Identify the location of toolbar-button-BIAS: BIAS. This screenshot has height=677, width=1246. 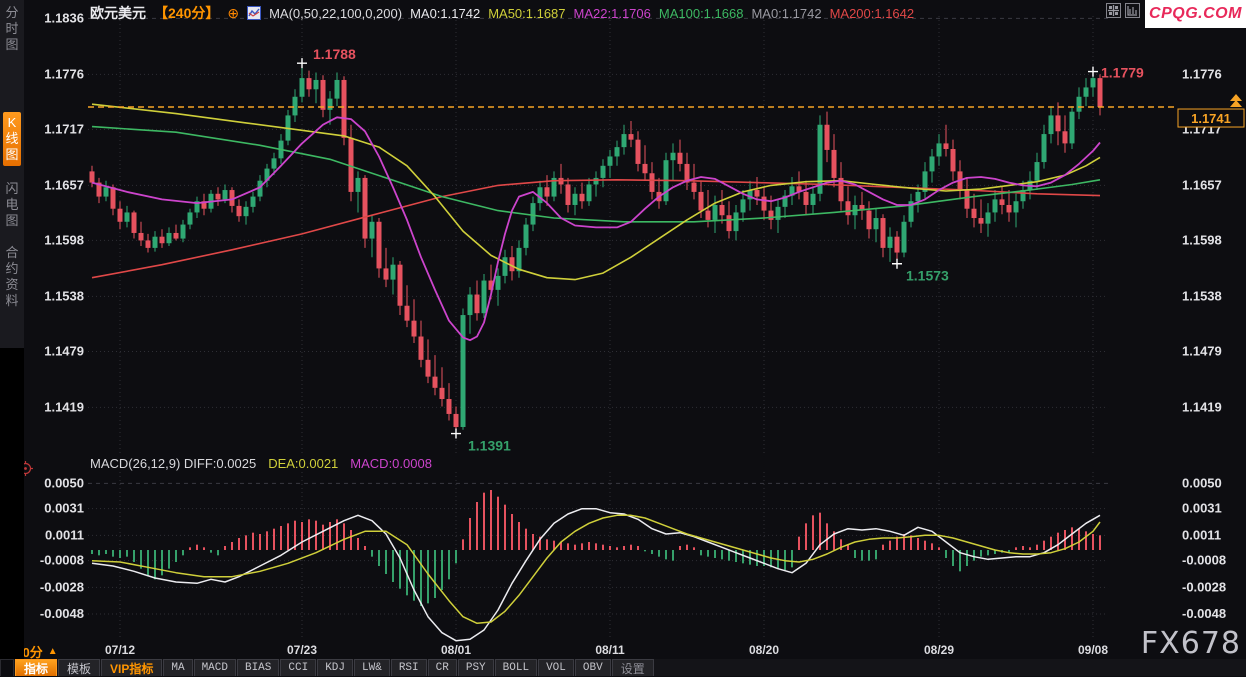
(258, 667).